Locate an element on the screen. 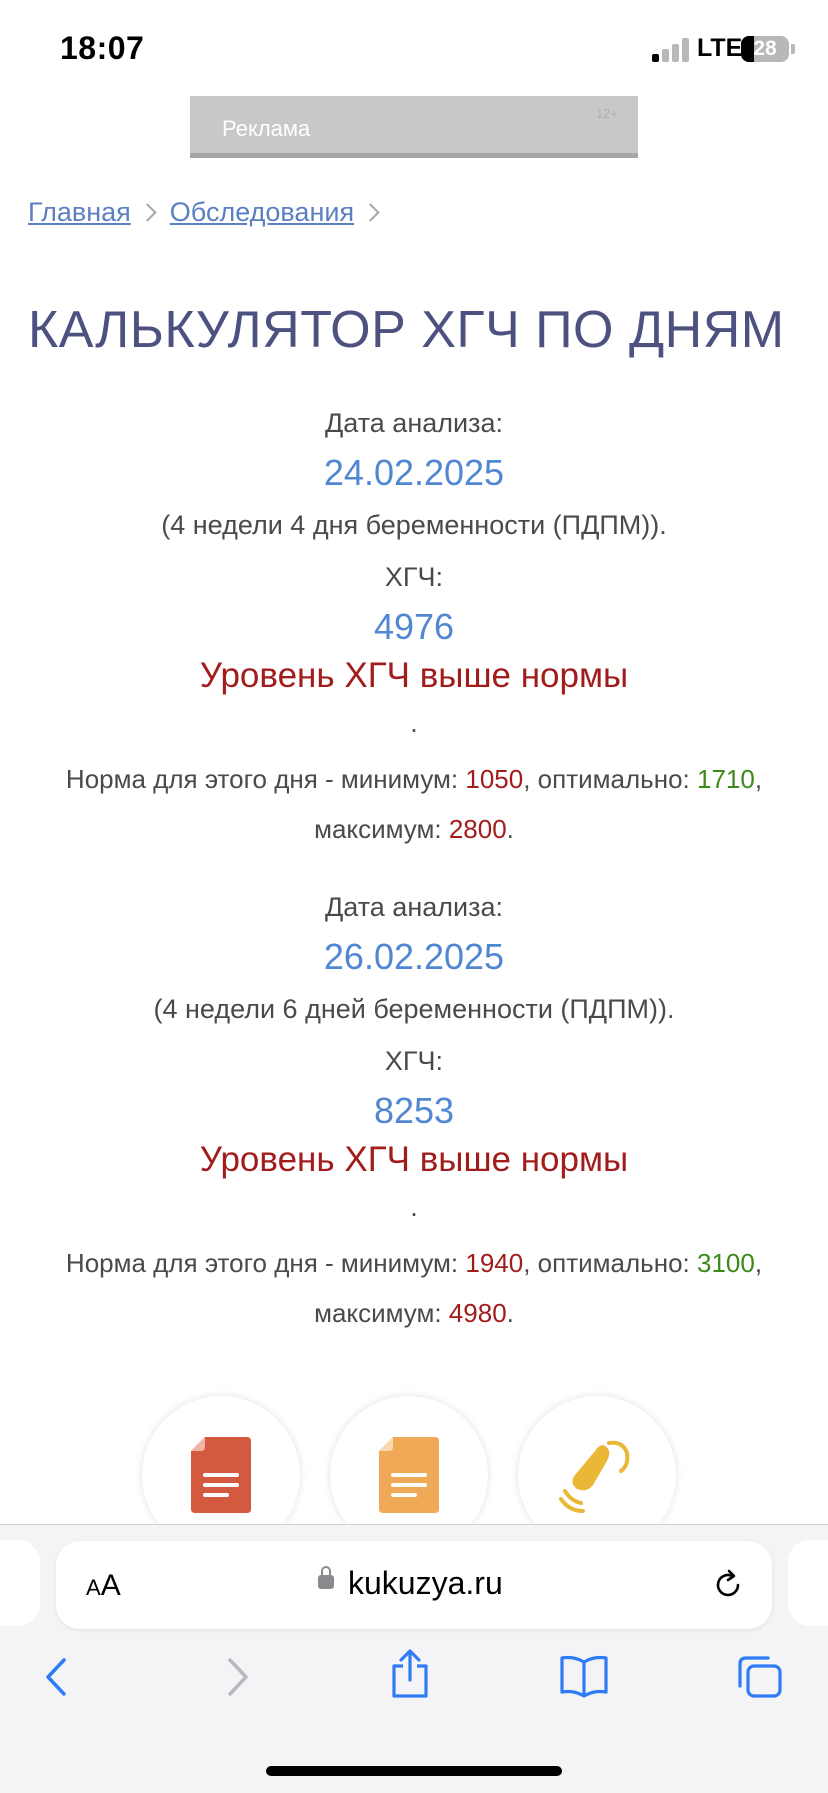  analysis-date: 24.02.2025 is located at coordinates (414, 472).